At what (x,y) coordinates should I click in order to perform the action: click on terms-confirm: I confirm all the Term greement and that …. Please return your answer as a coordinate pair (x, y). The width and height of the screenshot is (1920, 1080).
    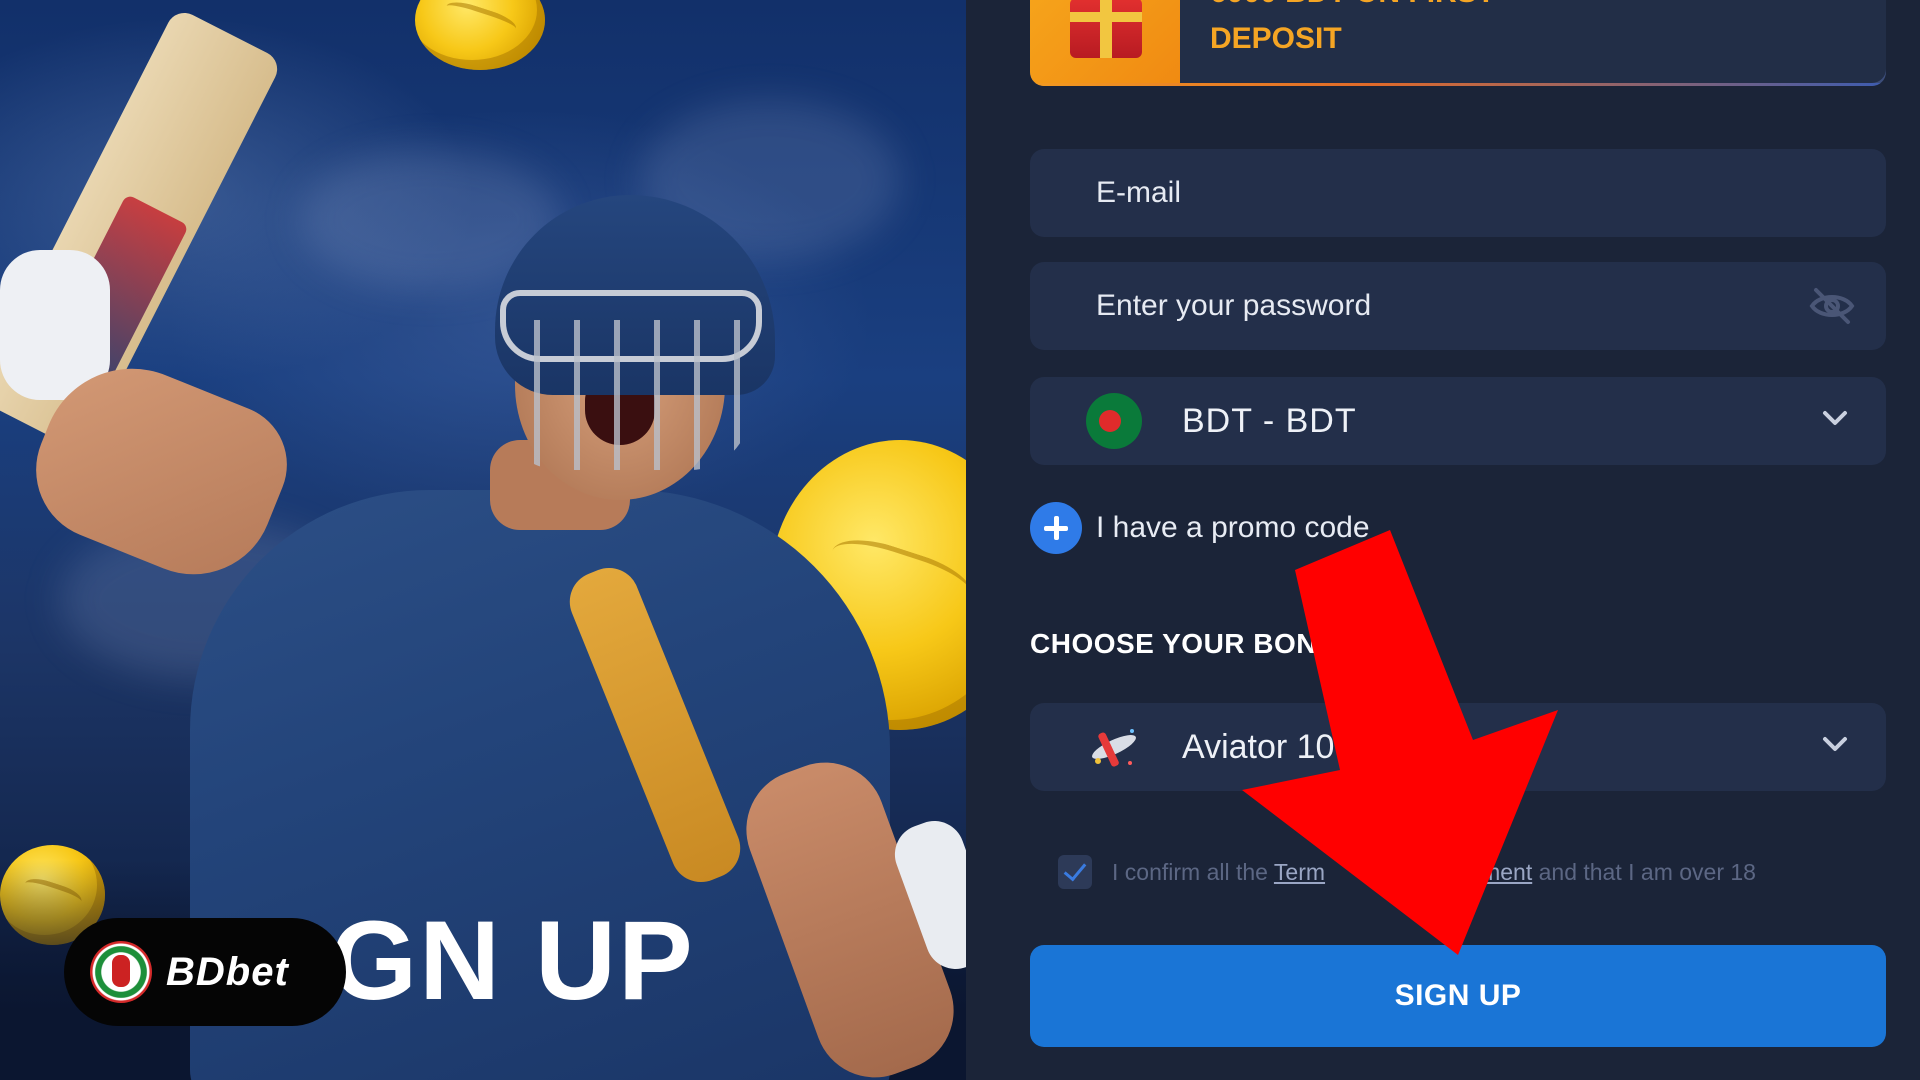
    Looking at the image, I should click on (1407, 872).